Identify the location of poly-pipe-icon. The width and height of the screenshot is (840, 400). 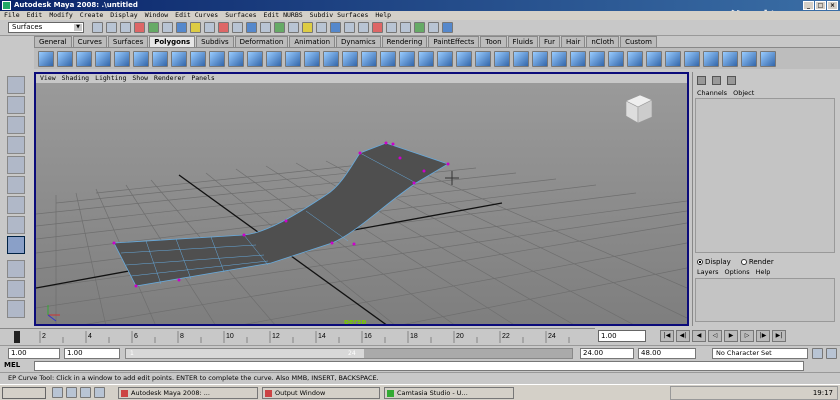
(198, 59).